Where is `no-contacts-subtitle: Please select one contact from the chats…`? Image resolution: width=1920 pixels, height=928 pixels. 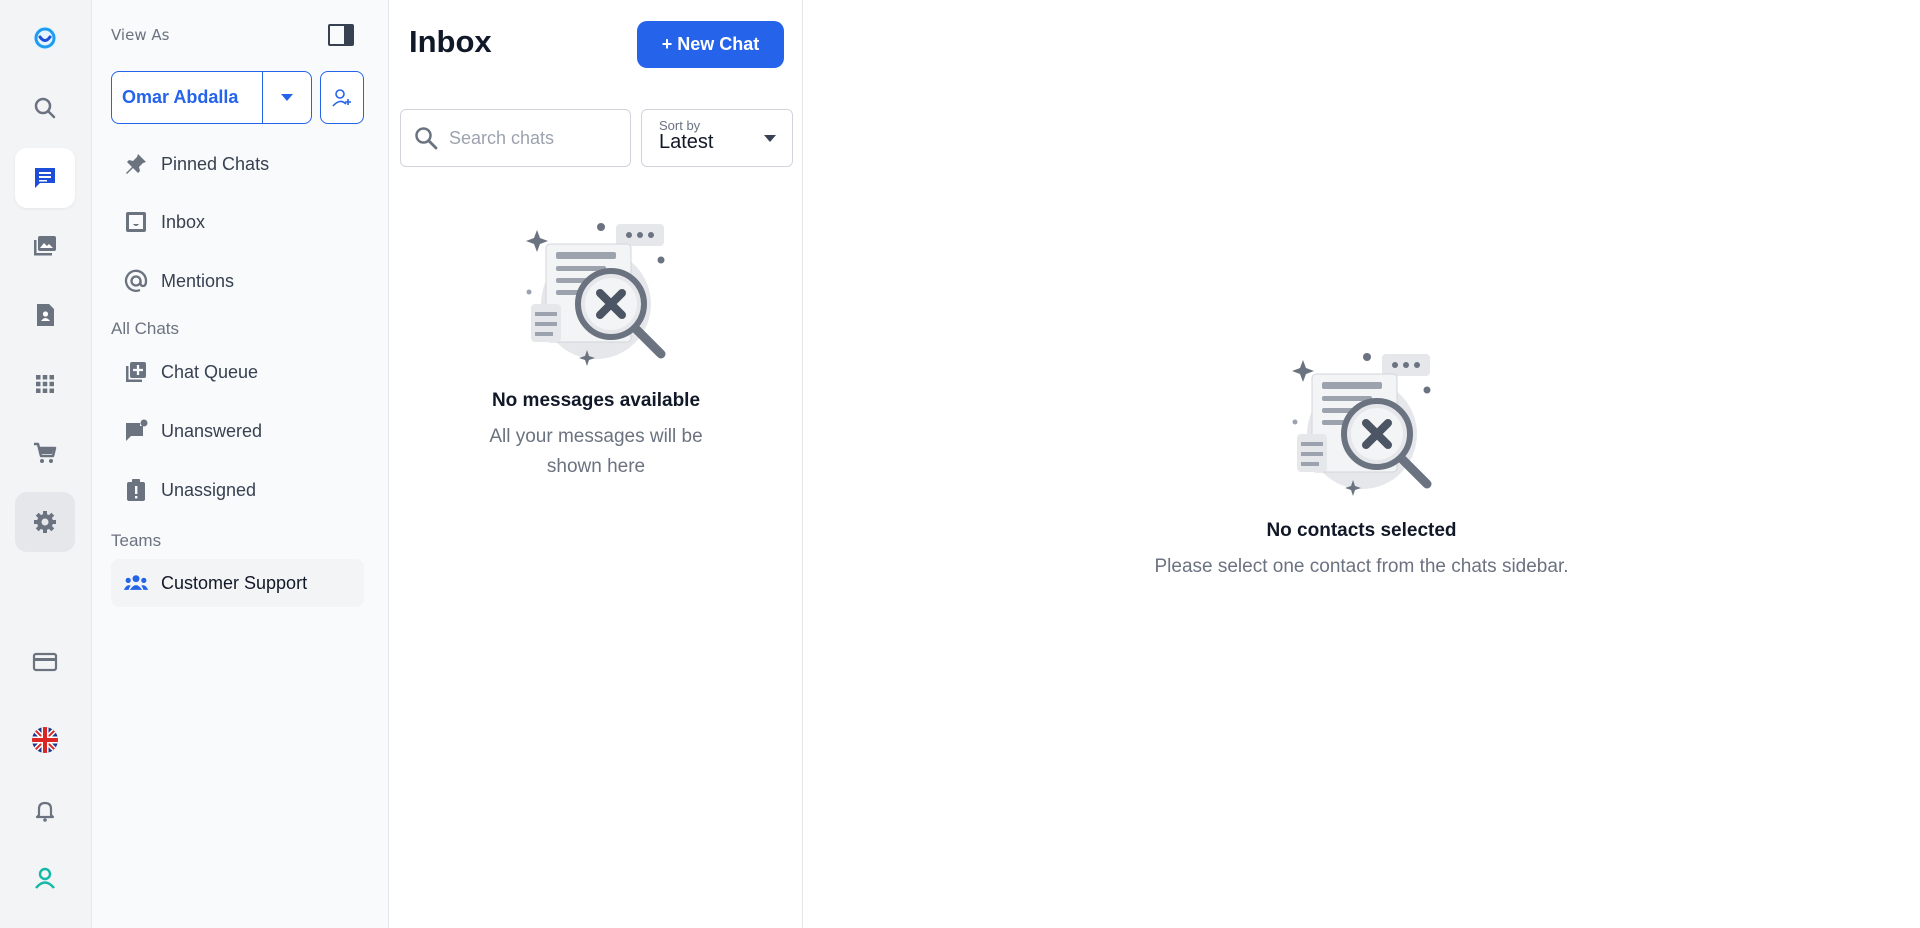
no-contacts-subtitle: Please select one contact from the chats… is located at coordinates (1361, 566).